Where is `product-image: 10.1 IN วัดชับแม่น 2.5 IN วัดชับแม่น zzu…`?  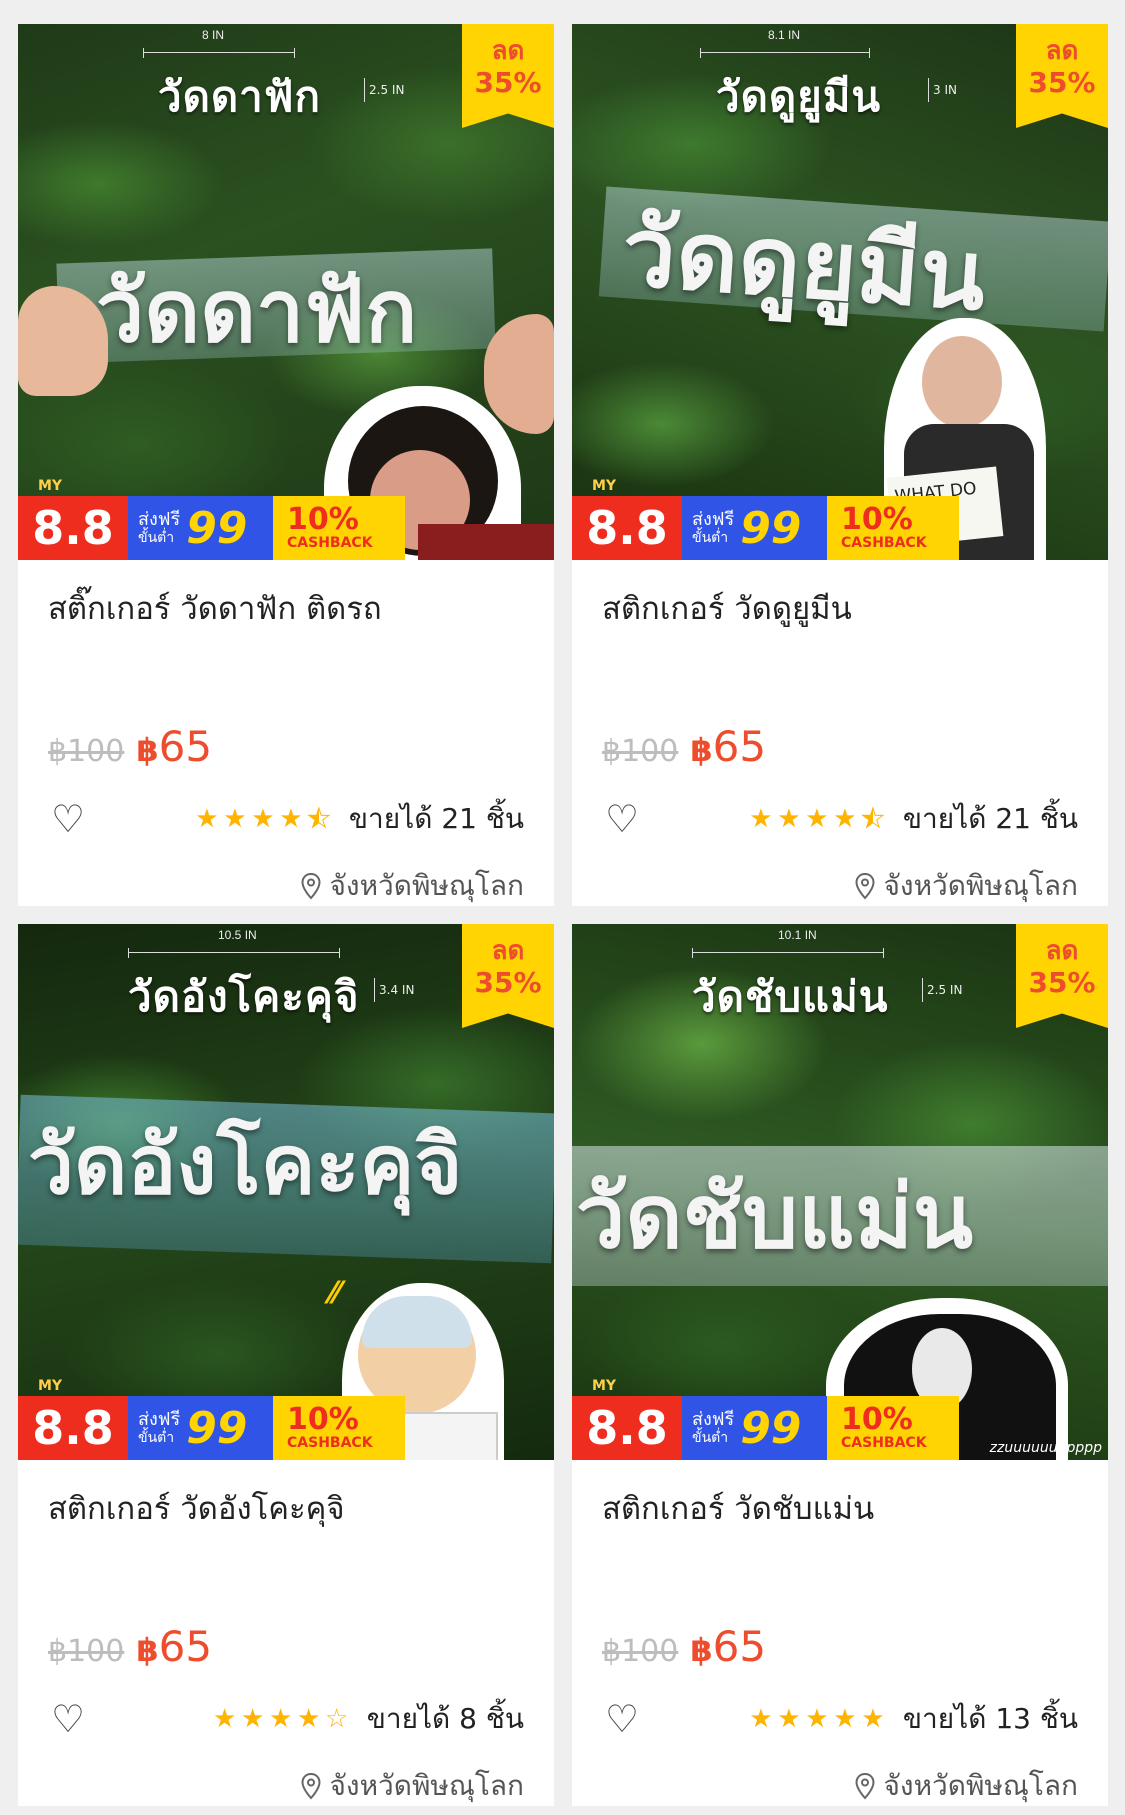
product-image: 10.1 IN วัดชับแม่น 2.5 IN วัดชับแม่น zzu… is located at coordinates (840, 1192).